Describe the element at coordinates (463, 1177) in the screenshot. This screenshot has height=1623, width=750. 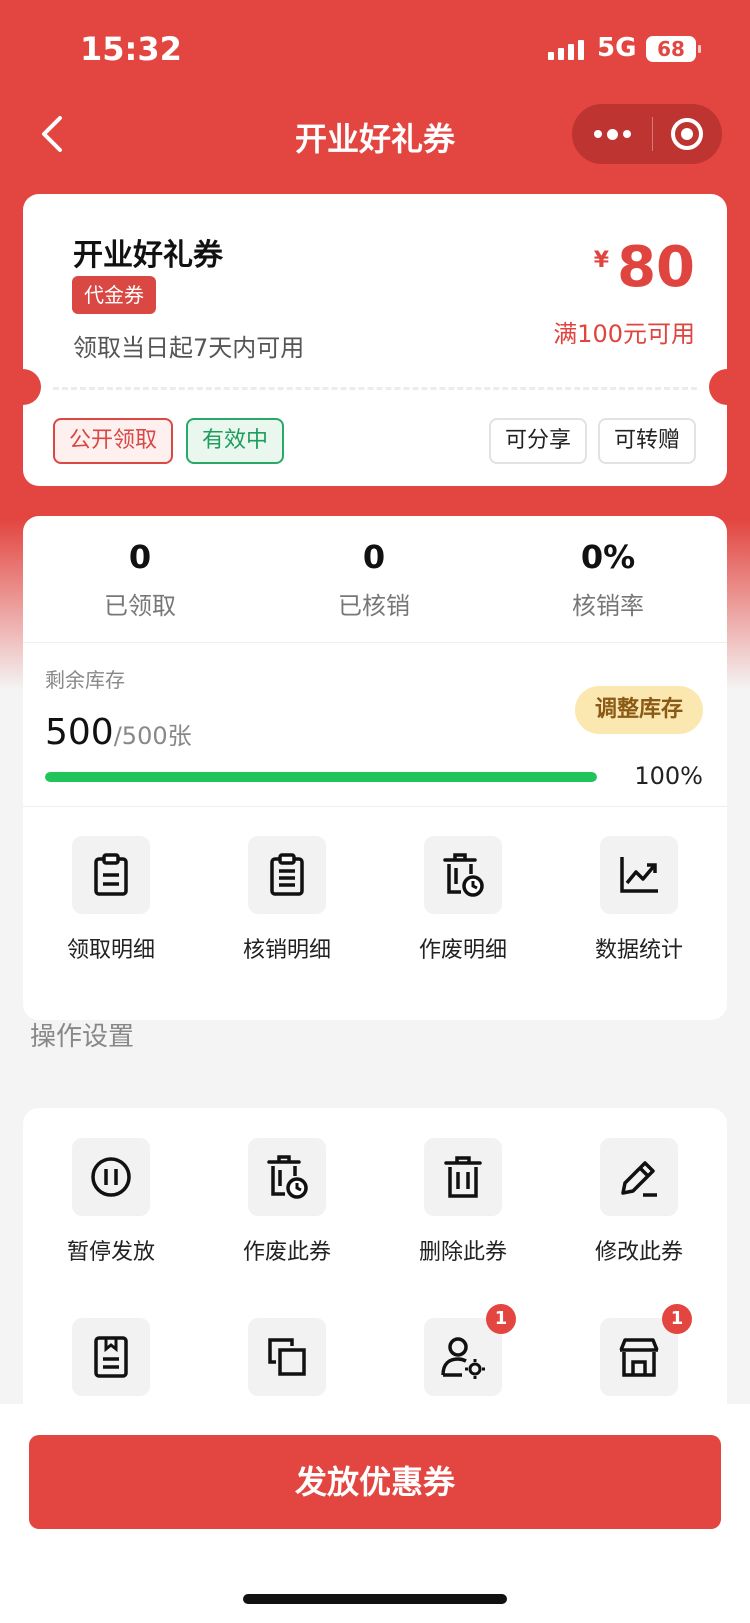
I see `trash-icon` at that location.